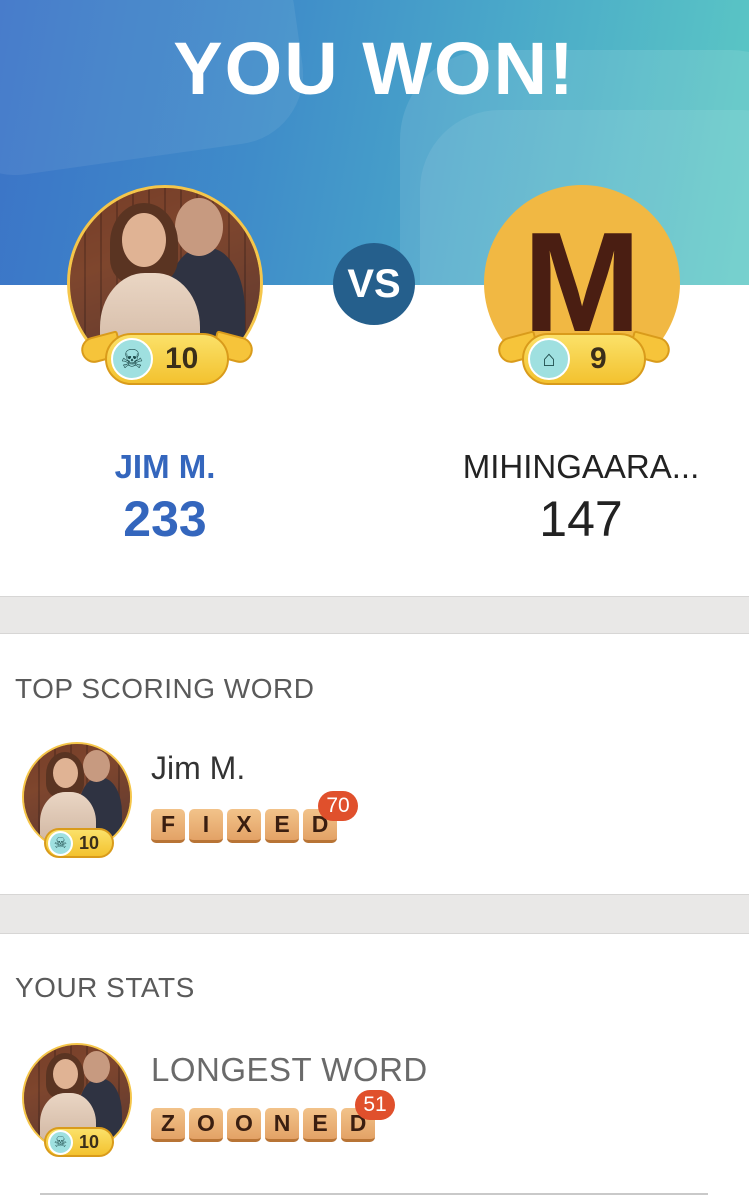  I want to click on top-word-tiles: F I X E D, so click(244, 826).